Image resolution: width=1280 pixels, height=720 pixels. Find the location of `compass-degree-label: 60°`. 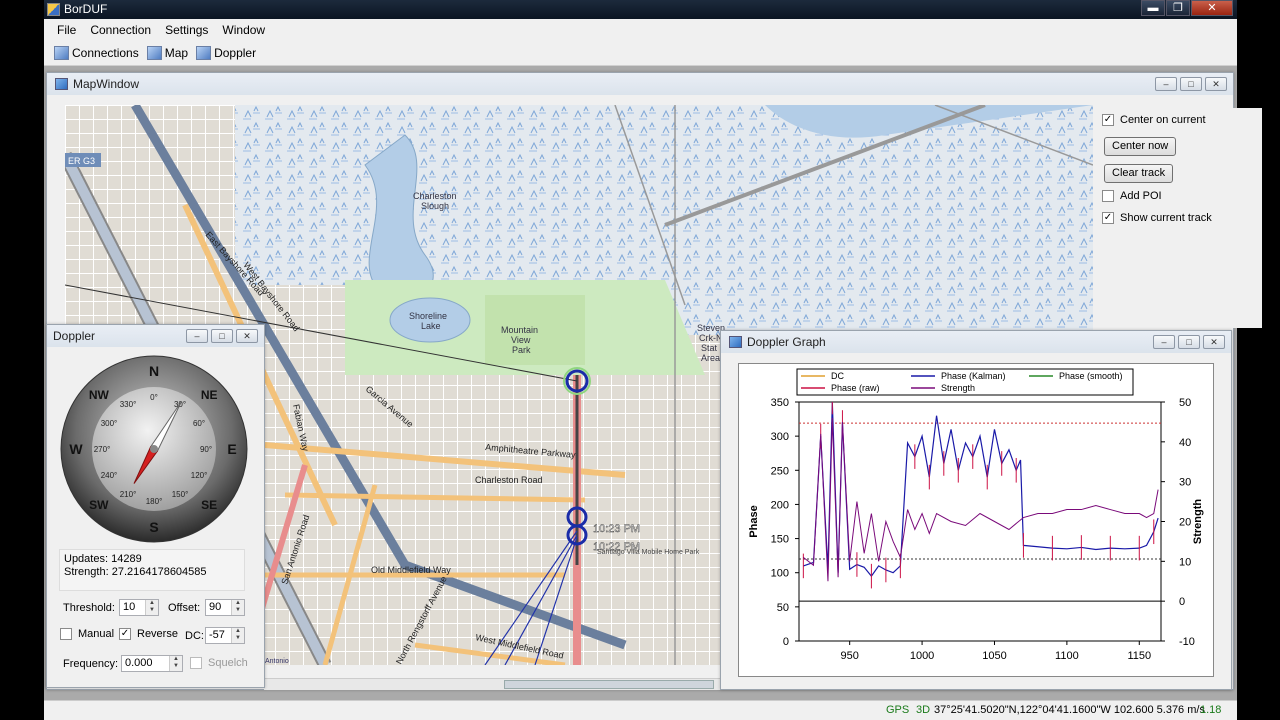

compass-degree-label: 60° is located at coordinates (199, 423).